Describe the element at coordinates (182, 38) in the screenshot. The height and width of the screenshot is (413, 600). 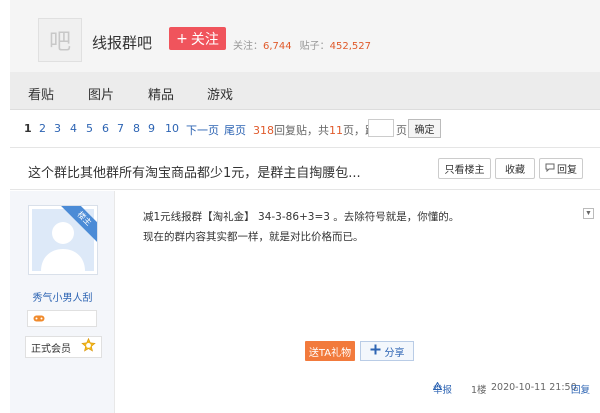
I see `plus-icon: +` at that location.